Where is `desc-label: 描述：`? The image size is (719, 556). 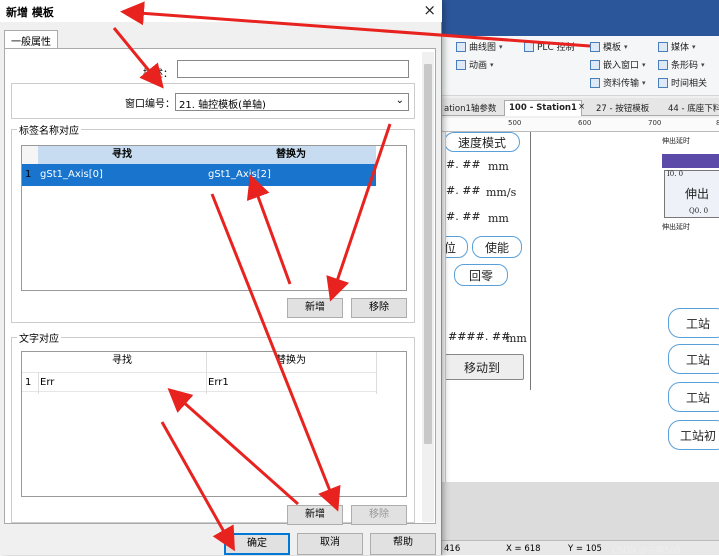 desc-label: 描述： is located at coordinates (158, 74).